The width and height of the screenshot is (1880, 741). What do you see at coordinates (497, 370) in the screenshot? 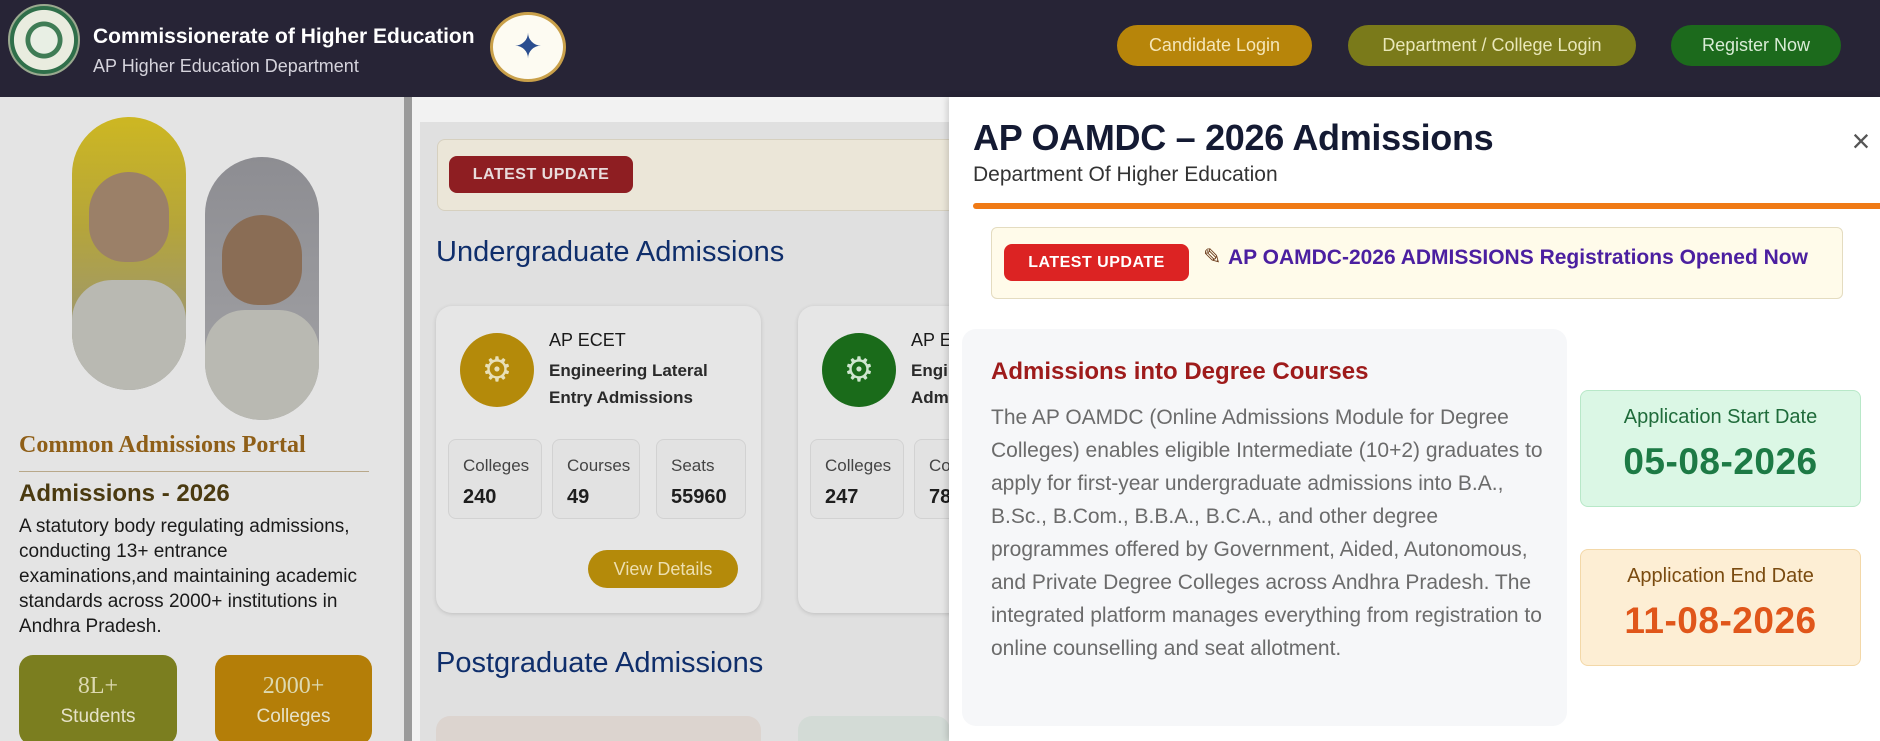
I see `engineer-icon: ⚙` at bounding box center [497, 370].